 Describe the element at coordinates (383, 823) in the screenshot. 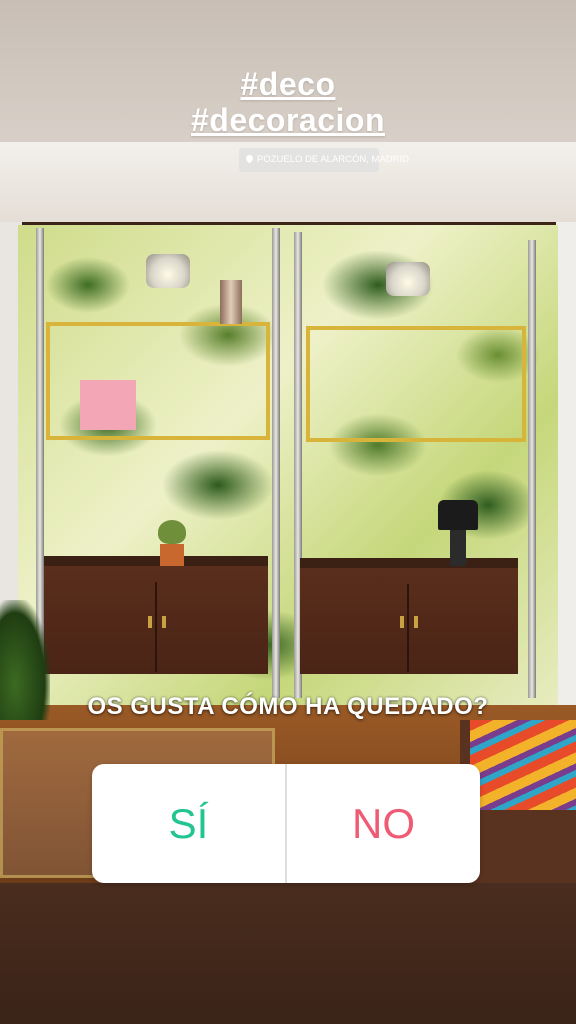

I see `poll-option-no: NO` at that location.